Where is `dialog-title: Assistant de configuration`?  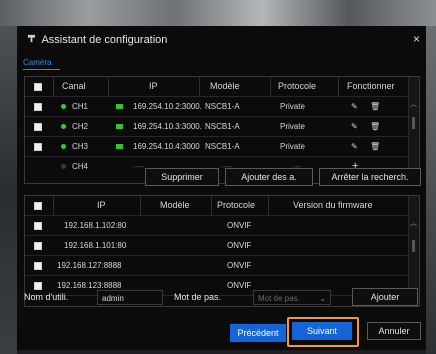 dialog-title: Assistant de configuration is located at coordinates (97, 40).